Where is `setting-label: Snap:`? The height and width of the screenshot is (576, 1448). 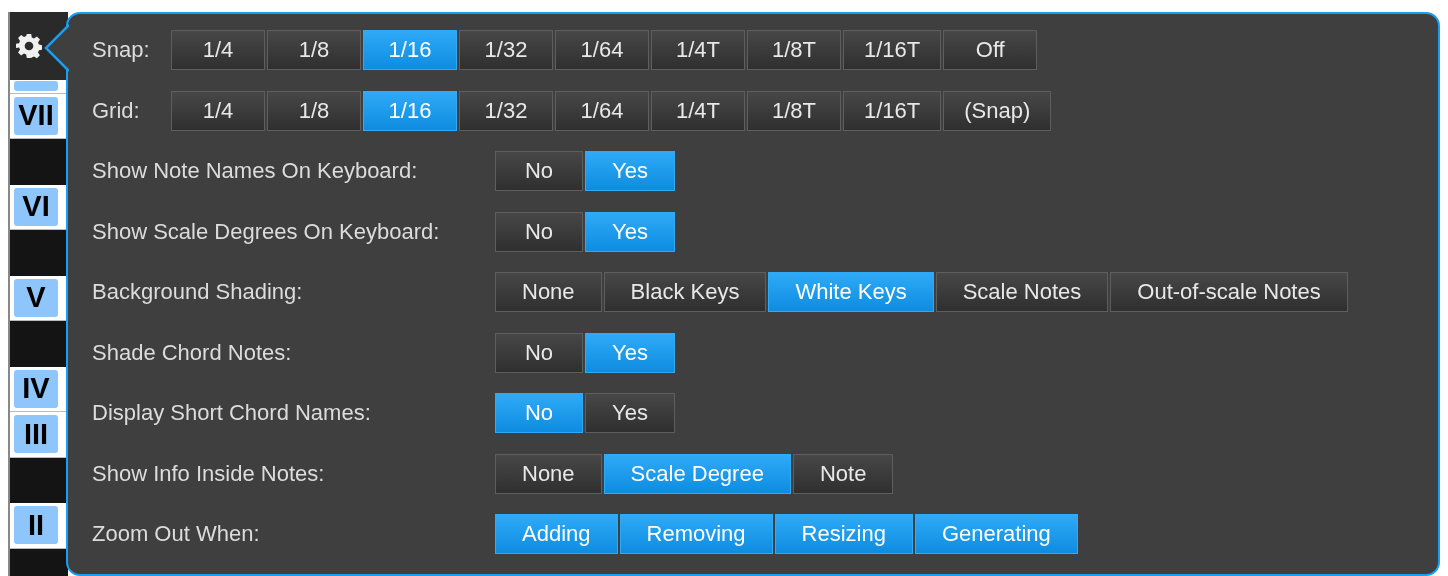 setting-label: Snap: is located at coordinates (121, 50).